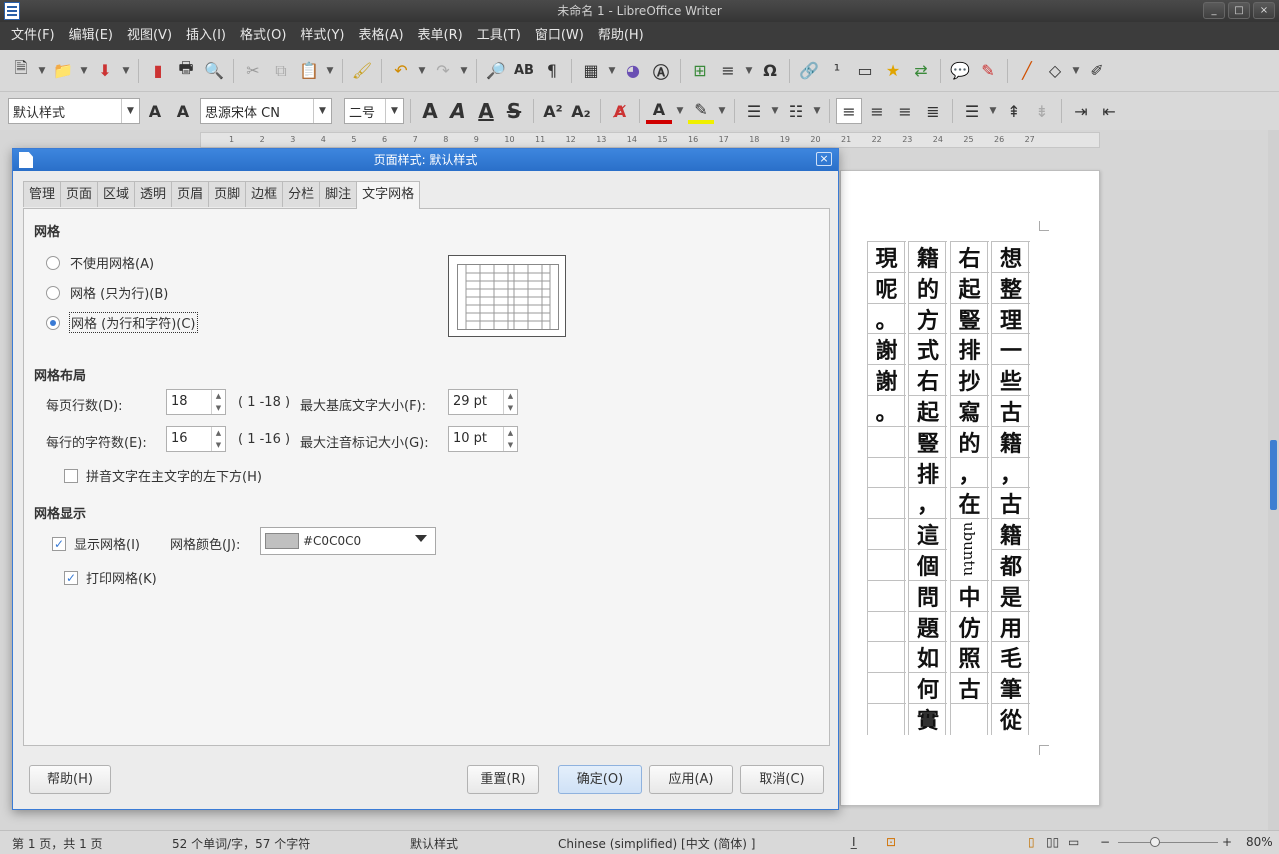 Image resolution: width=1279 pixels, height=854 pixels. What do you see at coordinates (79, 194) in the screenshot?
I see `tab-page: 页面` at bounding box center [79, 194].